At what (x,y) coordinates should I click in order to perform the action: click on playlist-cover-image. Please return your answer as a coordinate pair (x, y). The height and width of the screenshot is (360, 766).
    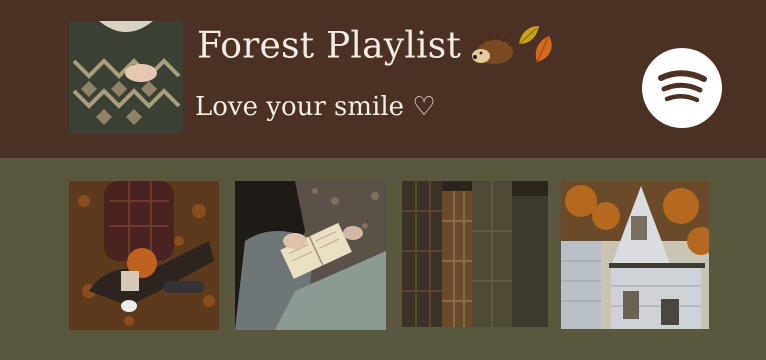
    Looking at the image, I should click on (126, 77).